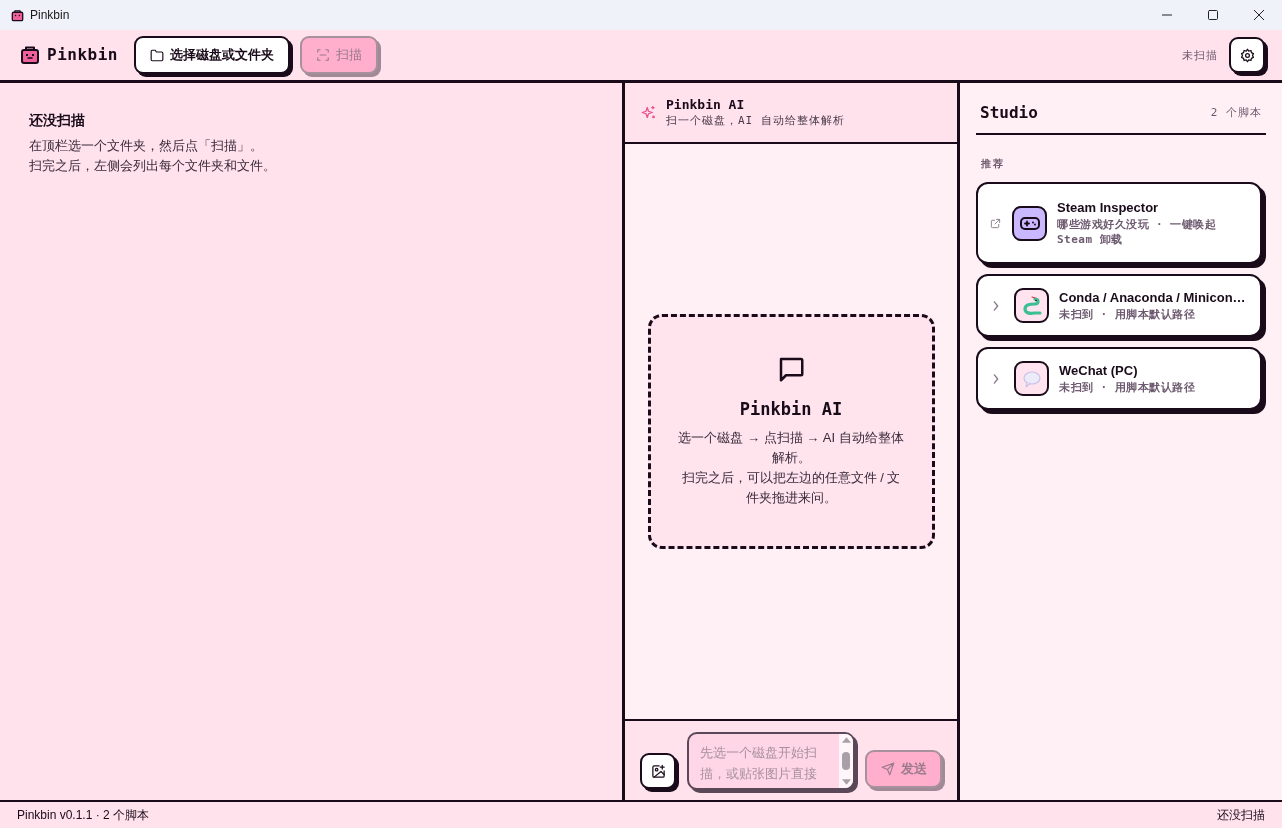 The height and width of the screenshot is (828, 1282). I want to click on settings-icon, so click(1247, 55).